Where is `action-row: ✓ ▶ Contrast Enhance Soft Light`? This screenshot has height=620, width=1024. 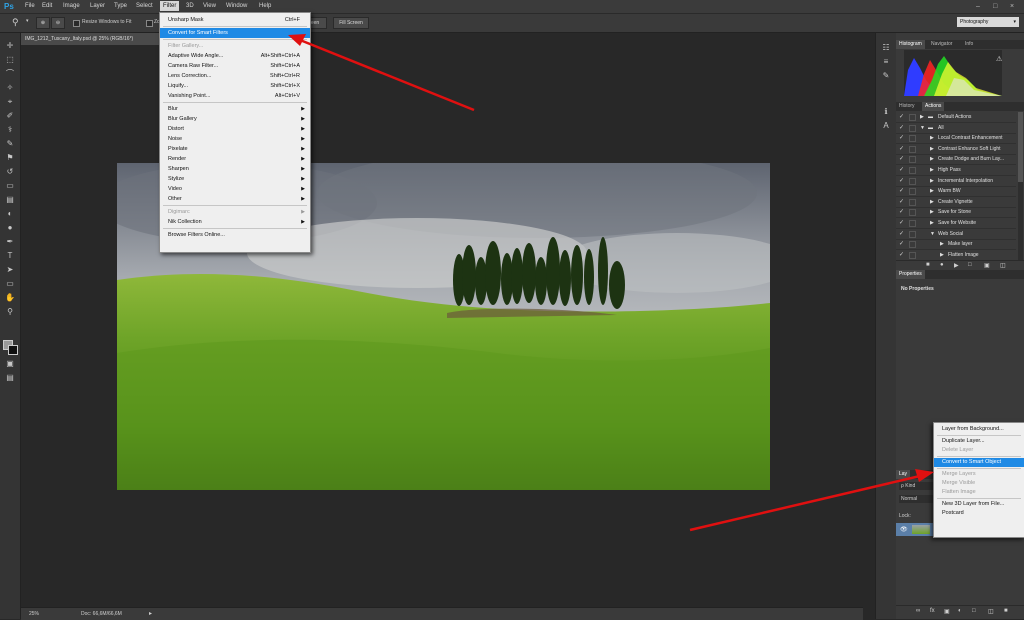 action-row: ✓ ▶ Contrast Enhance Soft Light is located at coordinates (956, 149).